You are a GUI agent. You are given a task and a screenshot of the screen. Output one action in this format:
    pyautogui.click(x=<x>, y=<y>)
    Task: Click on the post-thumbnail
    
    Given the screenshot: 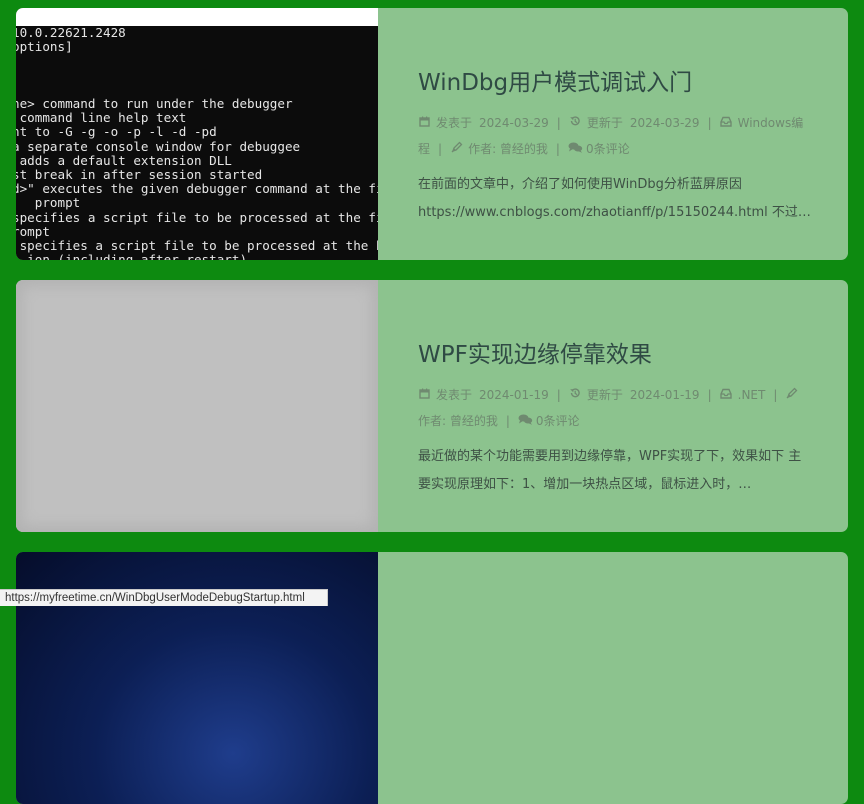 What is the action you would take?
    pyautogui.click(x=197, y=406)
    